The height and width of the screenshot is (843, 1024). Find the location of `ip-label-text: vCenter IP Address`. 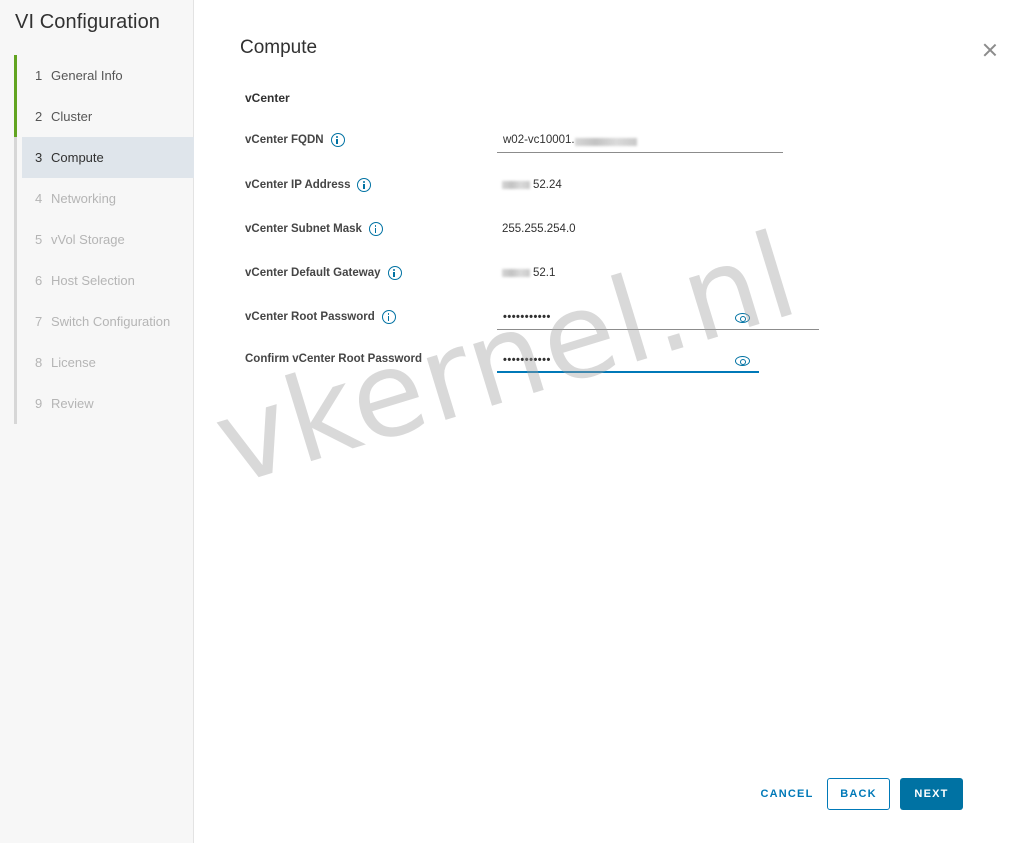

ip-label-text: vCenter IP Address is located at coordinates (298, 185).